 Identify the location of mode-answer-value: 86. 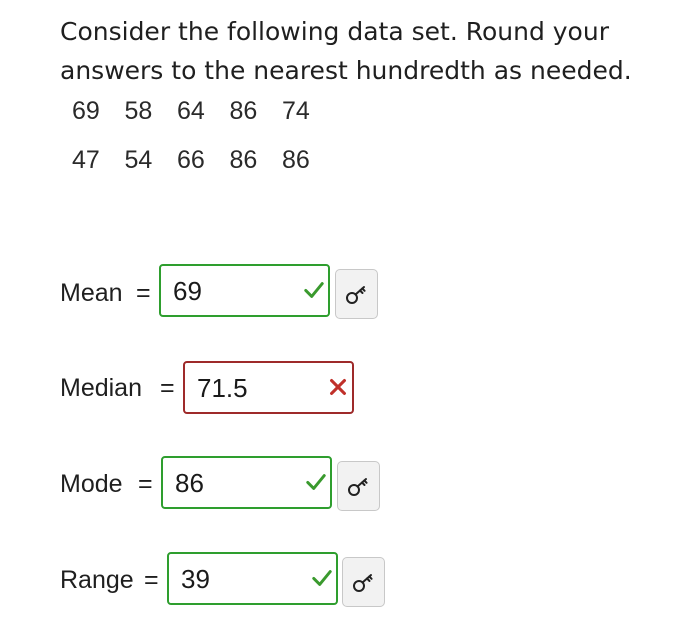
(189, 483).